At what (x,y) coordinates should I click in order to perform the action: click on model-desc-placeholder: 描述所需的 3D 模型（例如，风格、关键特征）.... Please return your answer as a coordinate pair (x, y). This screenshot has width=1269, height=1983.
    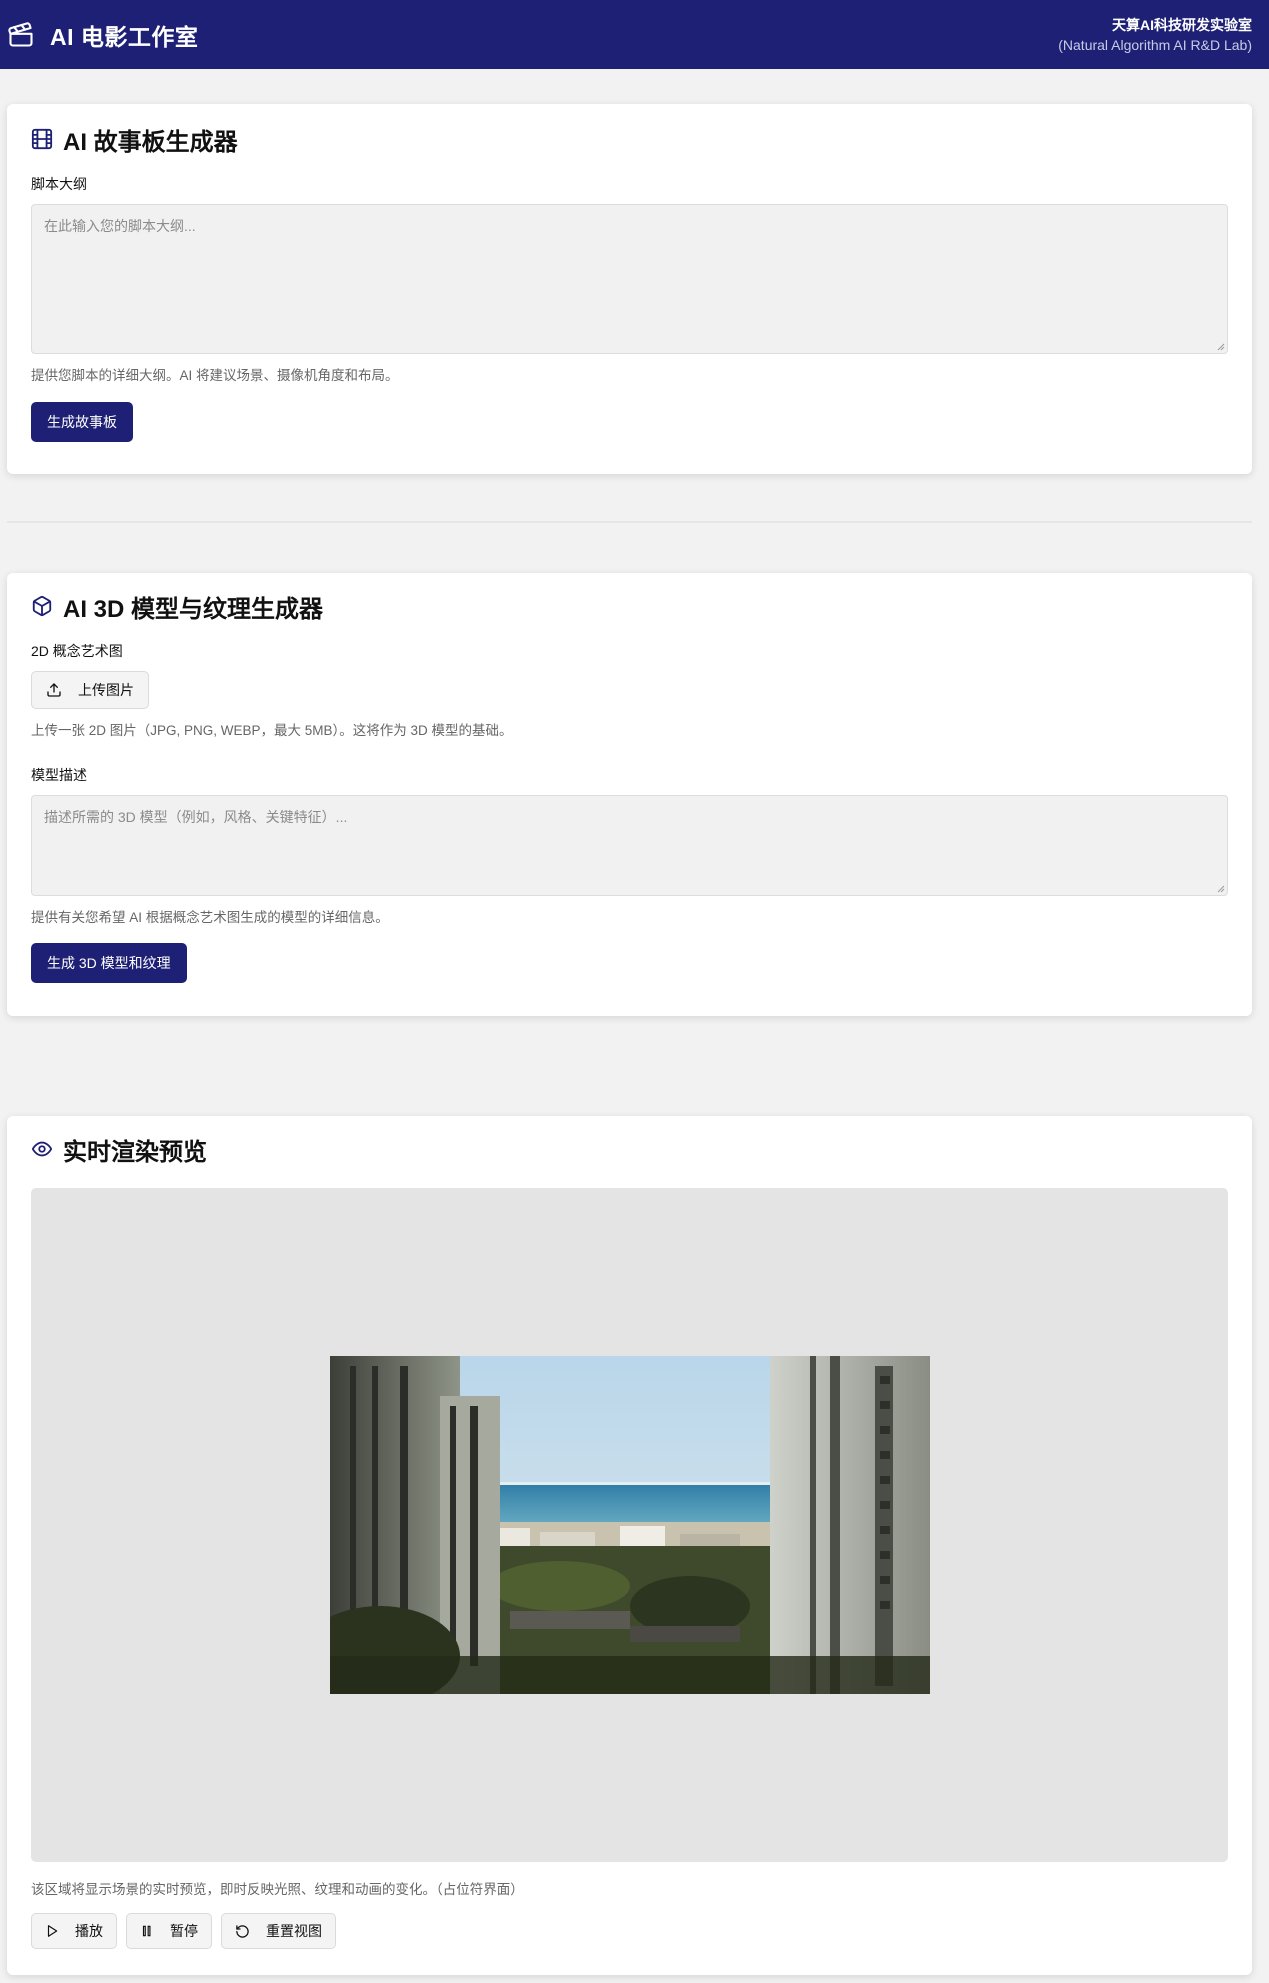
    Looking at the image, I should click on (196, 817).